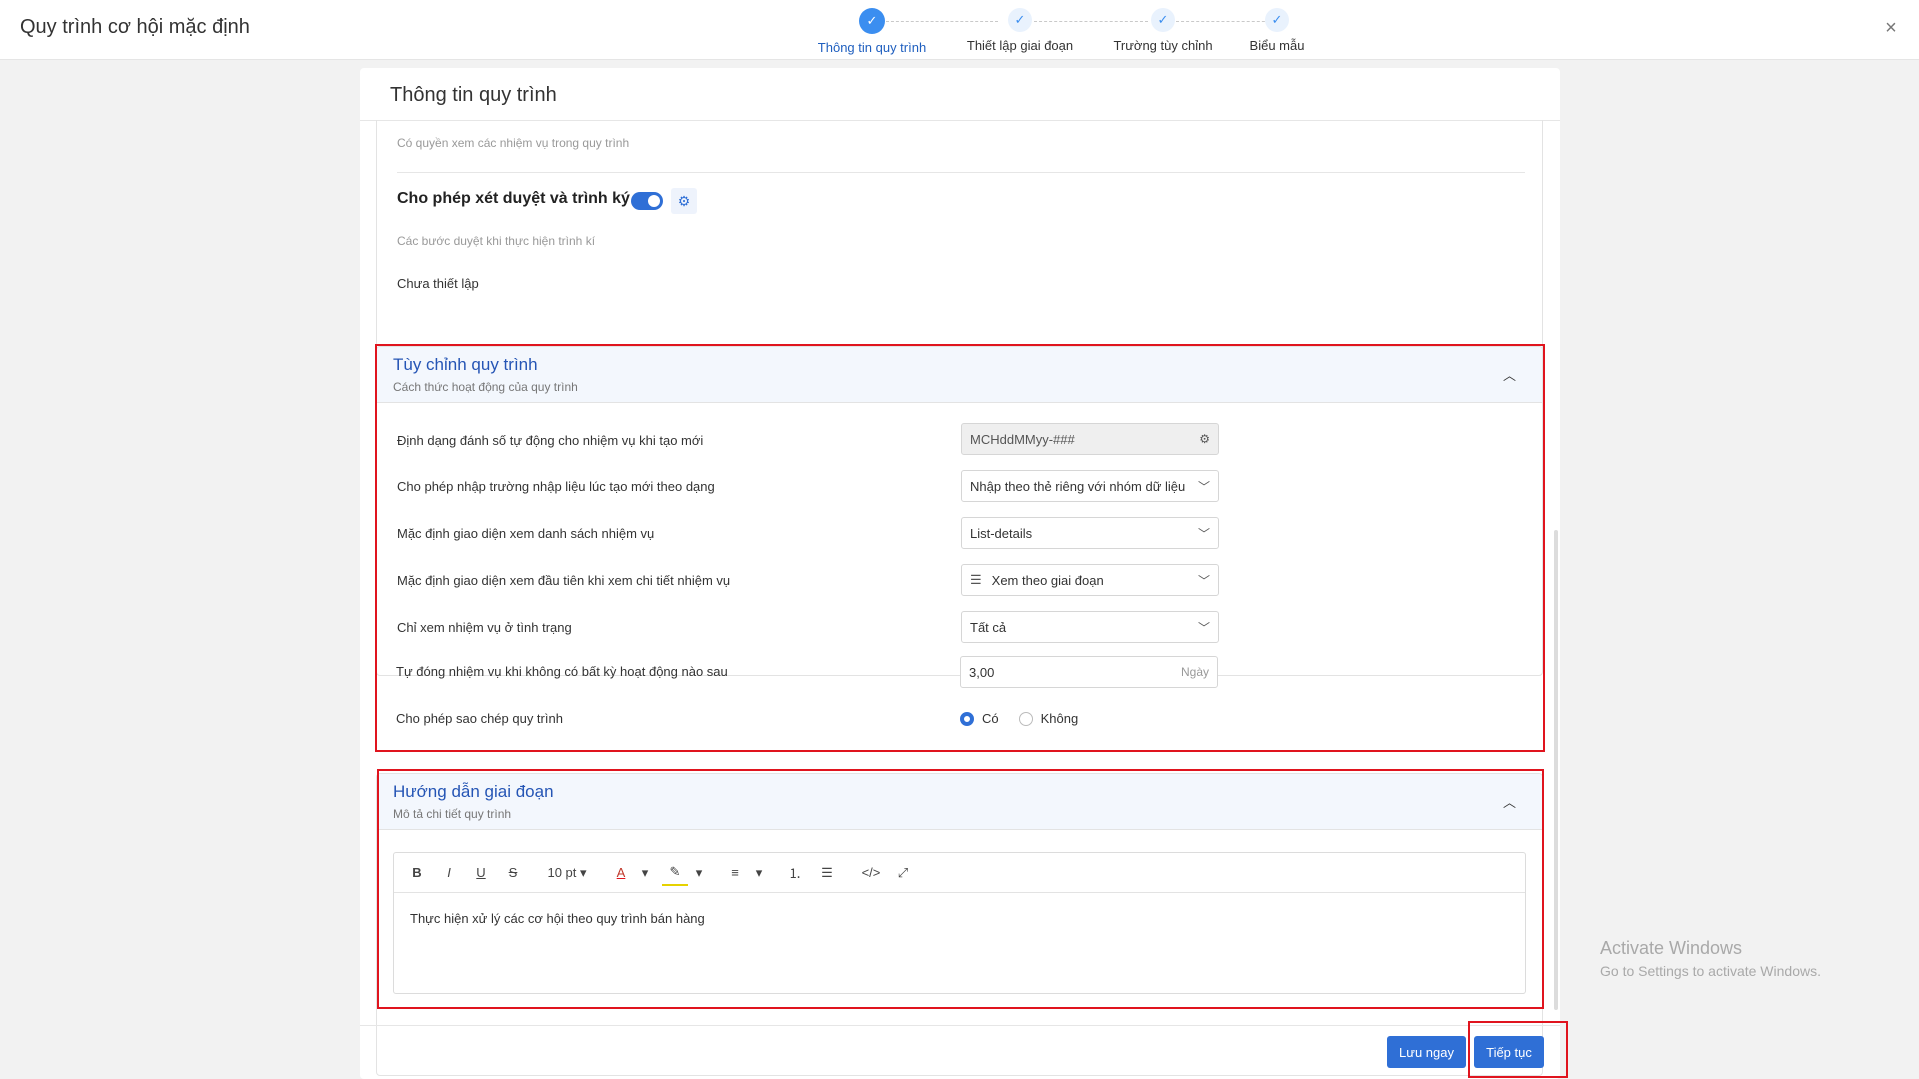  I want to click on toggle-knob, so click(654, 201).